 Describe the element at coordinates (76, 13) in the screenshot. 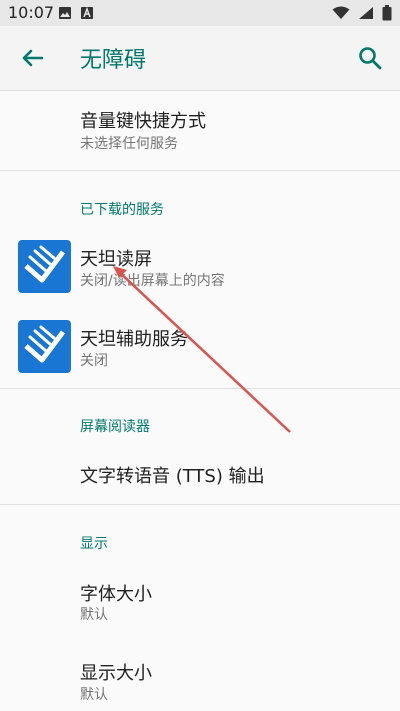

I see `status-left-icons` at that location.